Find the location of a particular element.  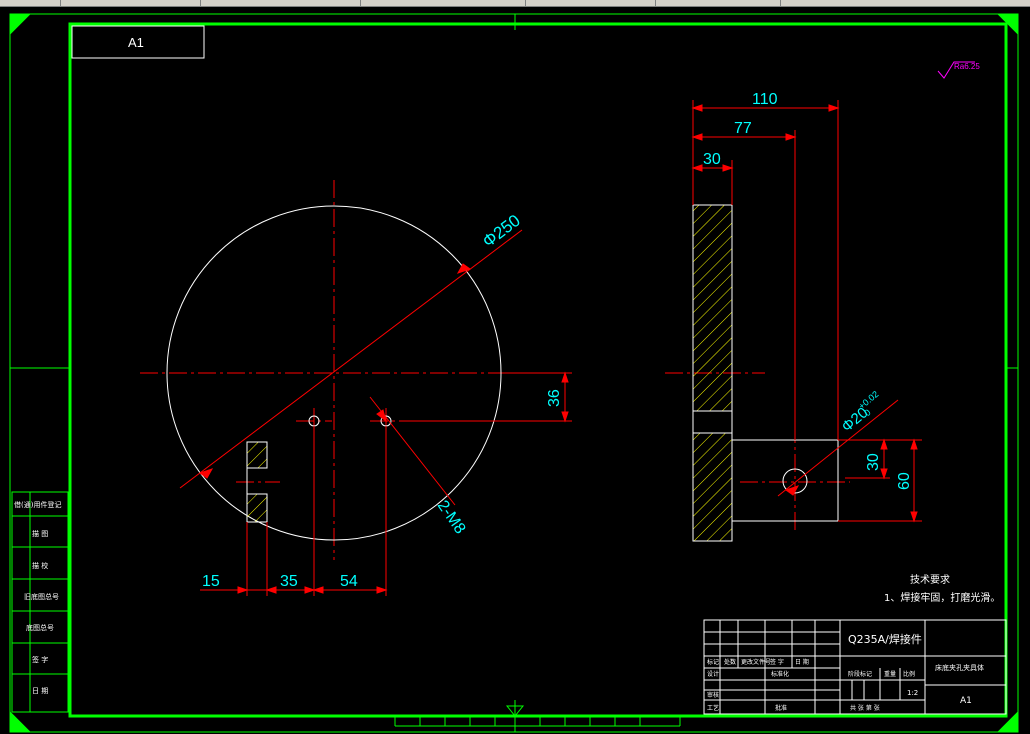

roughness-symbol: Ra6.25 is located at coordinates (958, 70).